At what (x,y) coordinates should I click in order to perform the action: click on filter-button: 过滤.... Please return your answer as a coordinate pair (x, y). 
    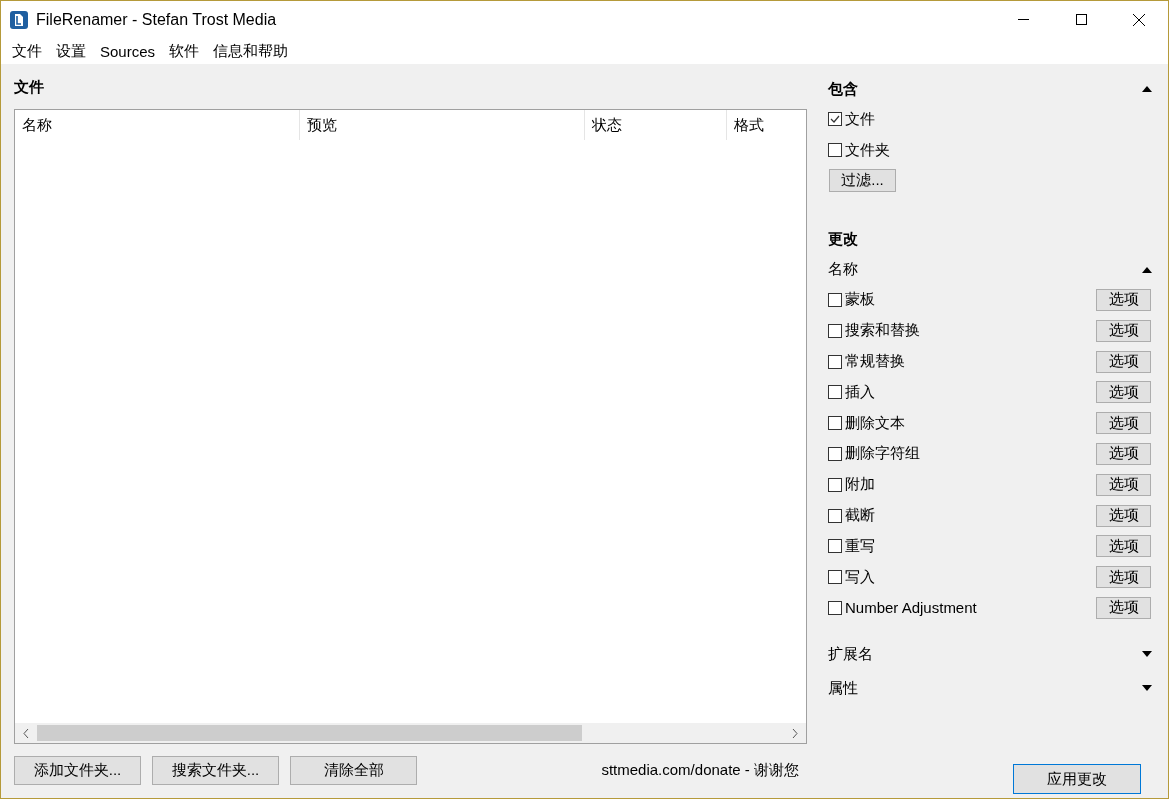
    Looking at the image, I should click on (862, 180).